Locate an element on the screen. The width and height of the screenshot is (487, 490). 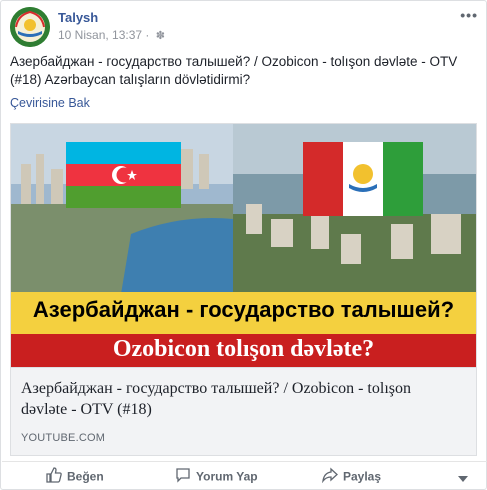
like-button: Beğen is located at coordinates (75, 476).